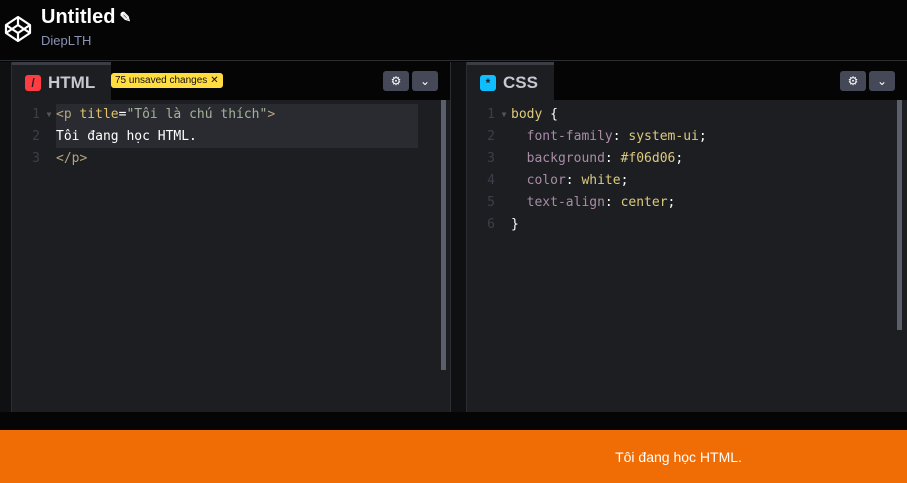 The image size is (907, 483). I want to click on code-token: body, so click(531, 114).